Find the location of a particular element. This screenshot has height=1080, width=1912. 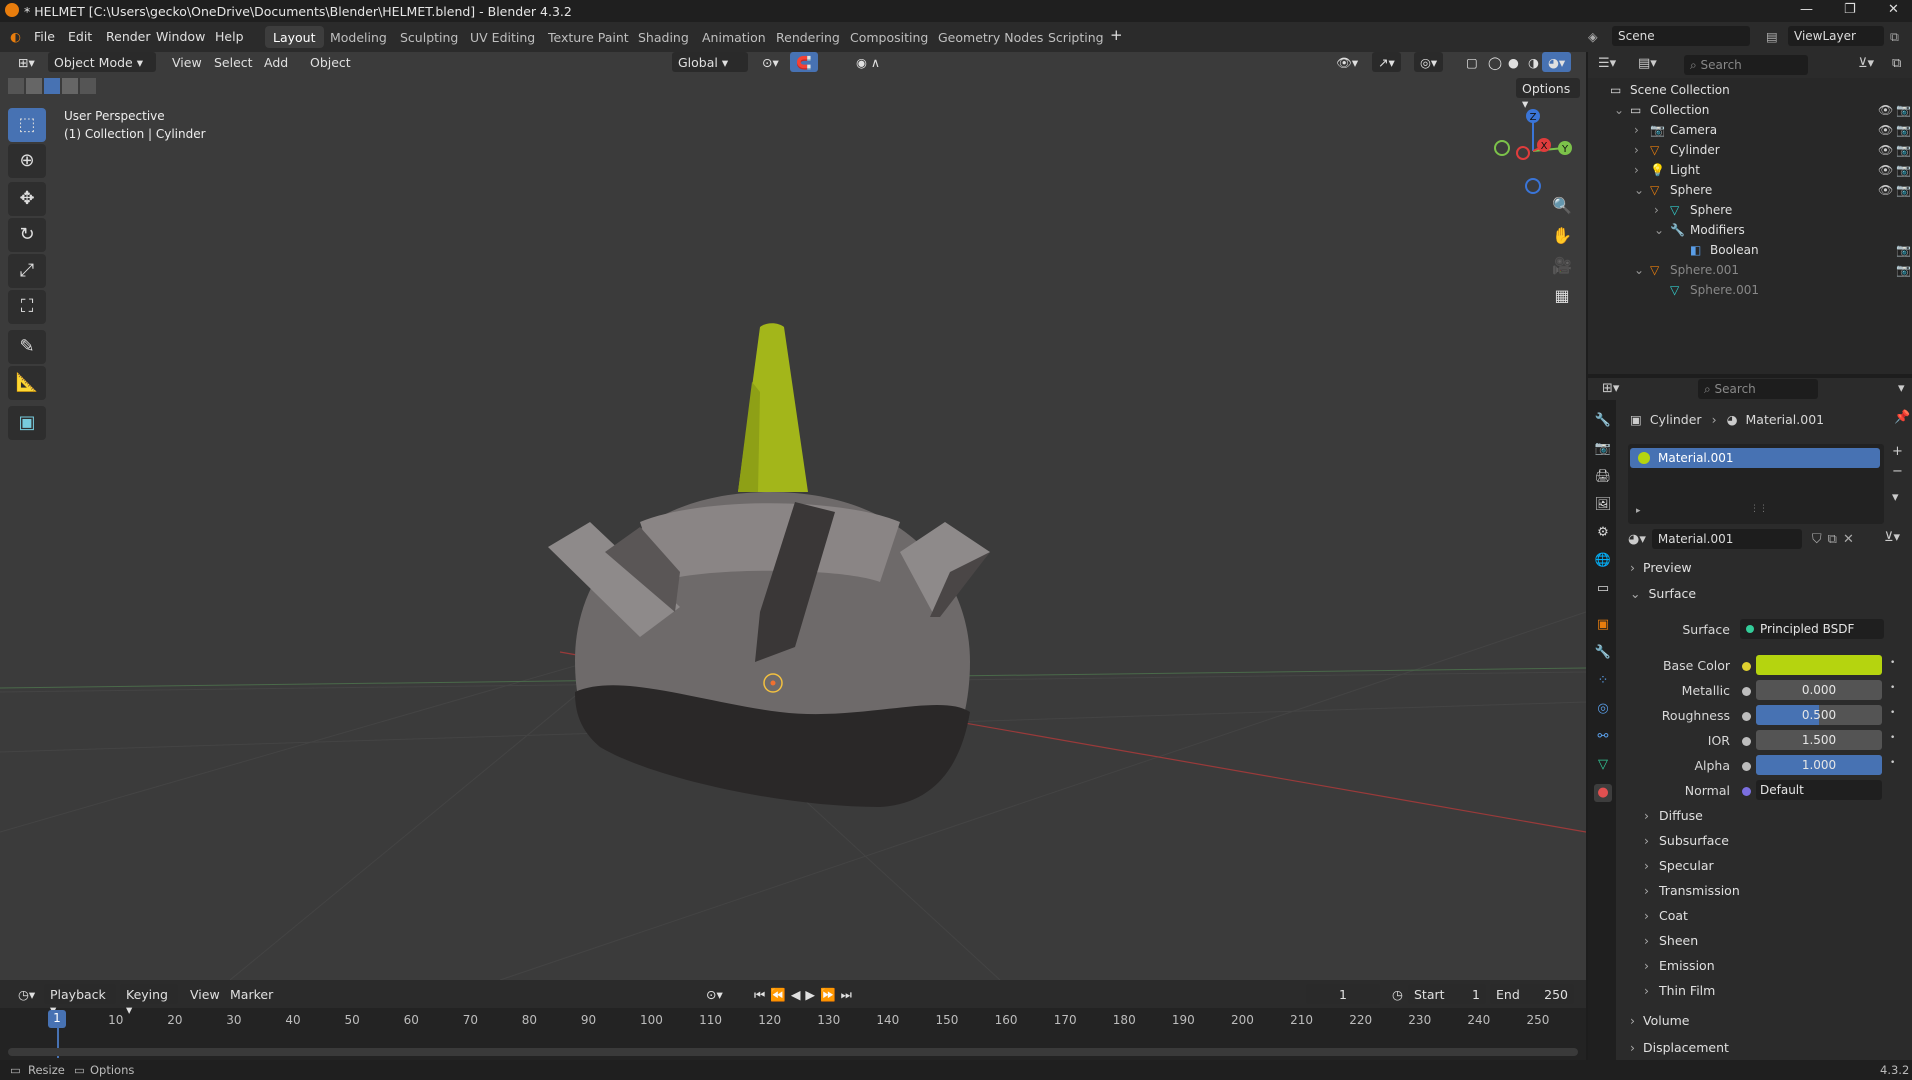

current-frame-field: 1 is located at coordinates (1343, 994).